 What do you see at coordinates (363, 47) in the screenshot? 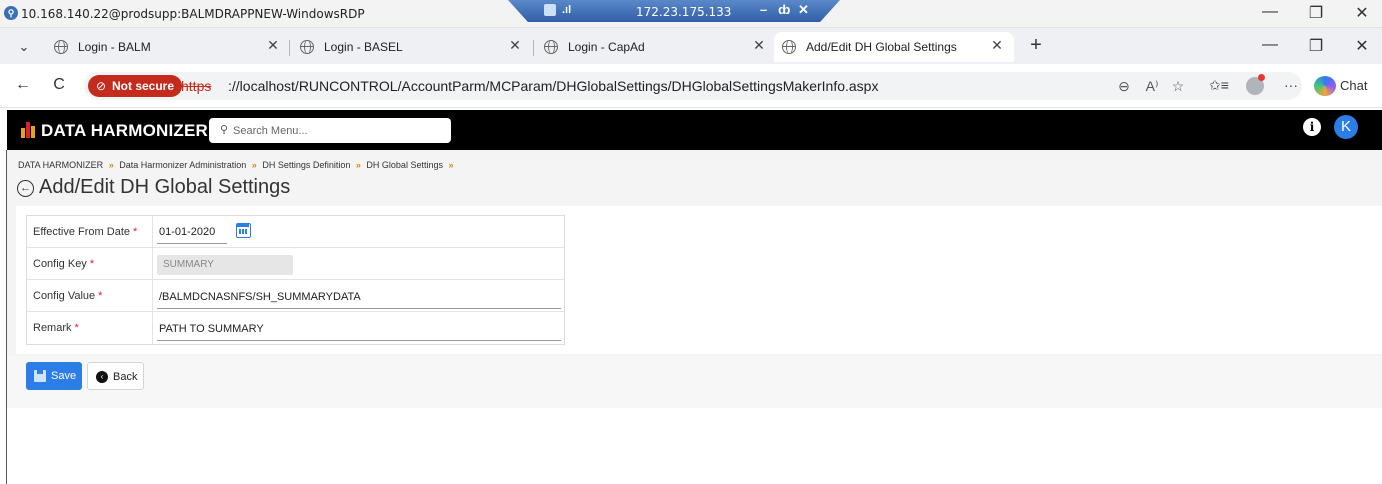
I see `tab-label: Login - BASEL` at bounding box center [363, 47].